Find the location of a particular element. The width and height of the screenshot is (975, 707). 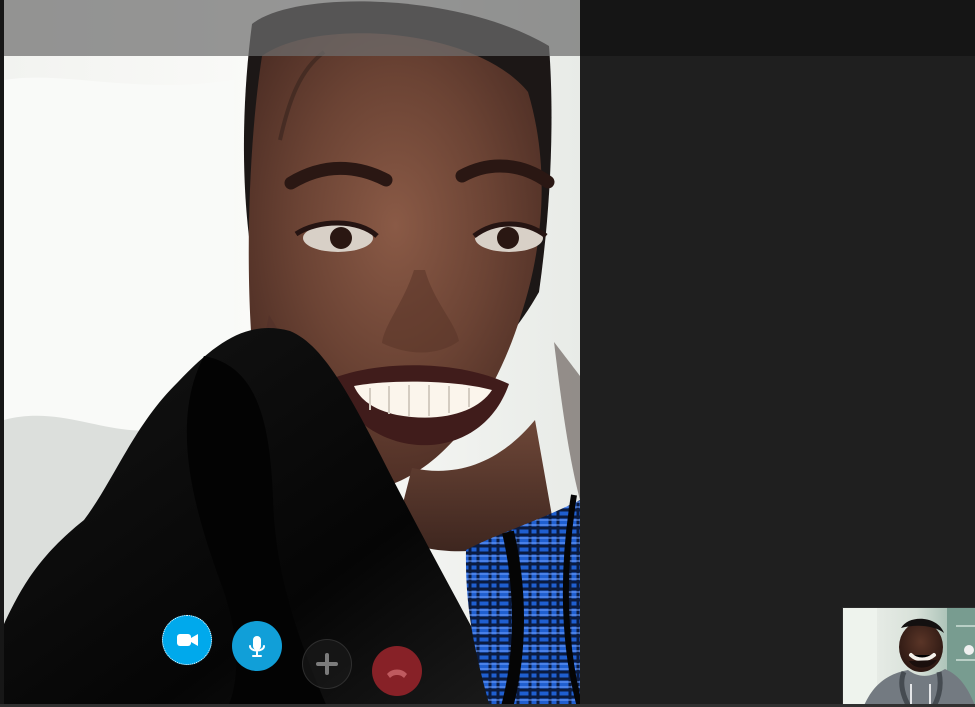

self-preview-video is located at coordinates (908, 657).